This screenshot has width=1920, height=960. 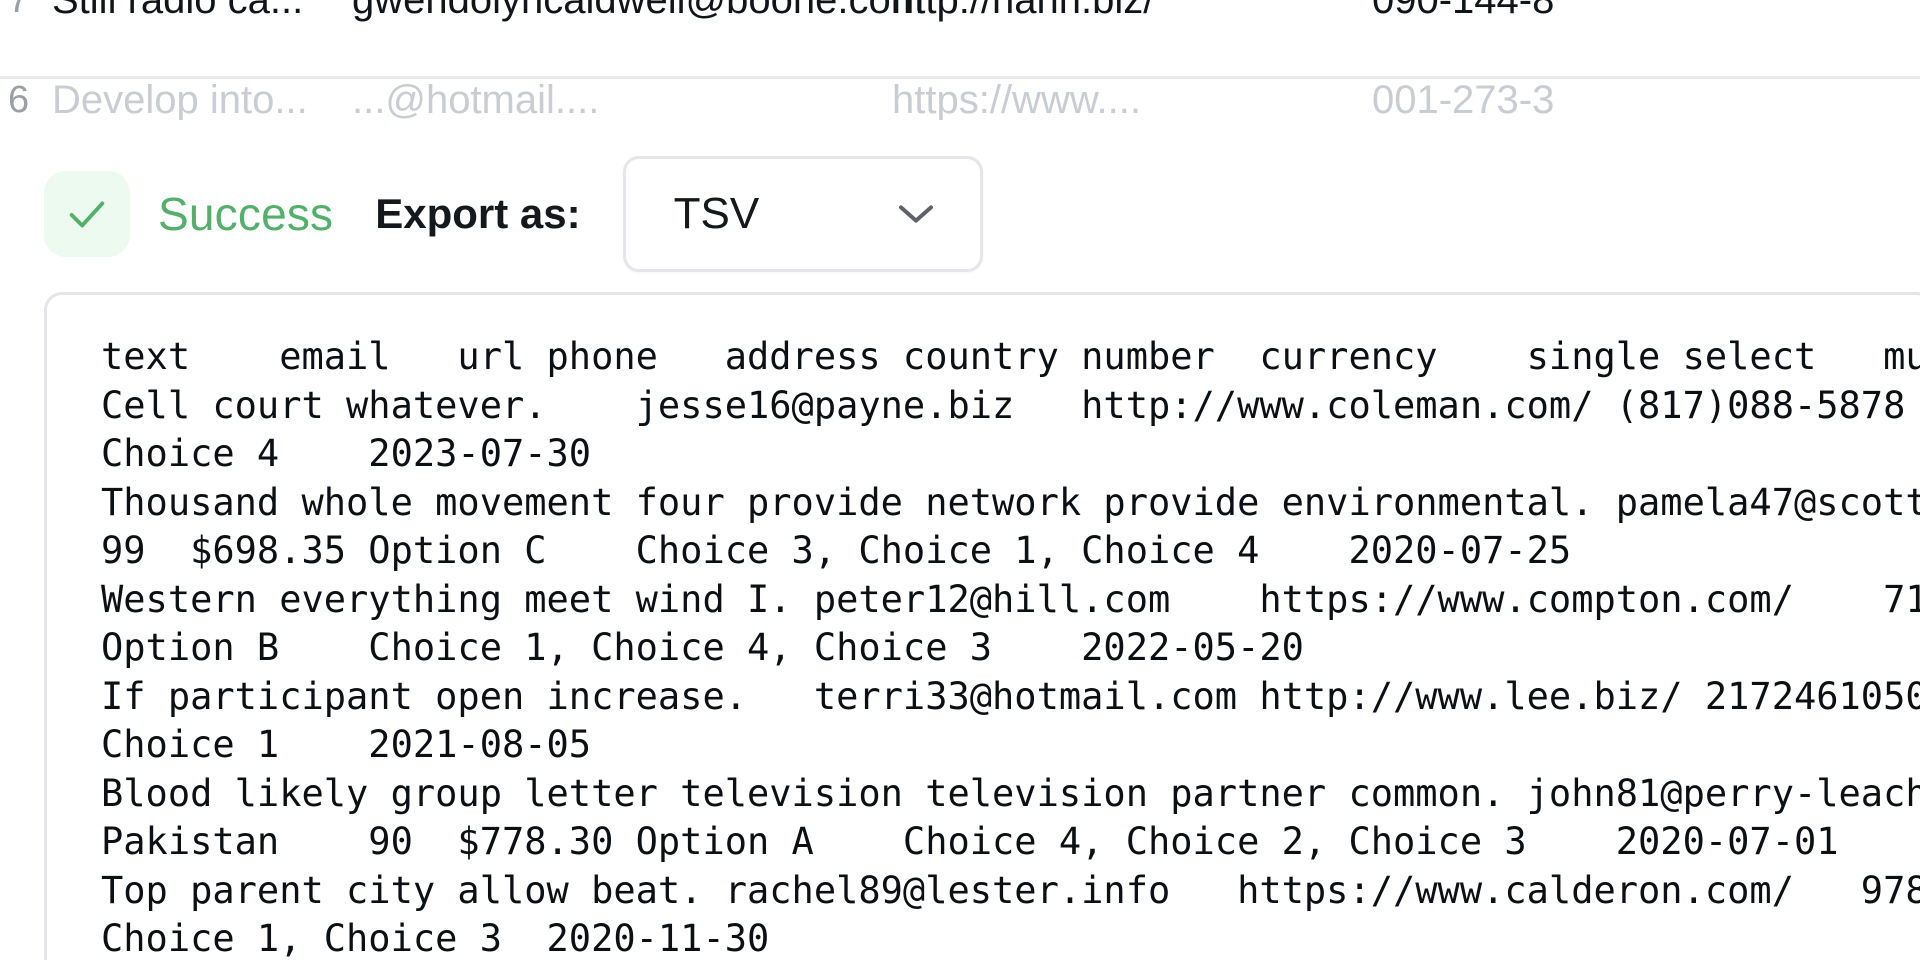 I want to click on export-toolbar: Success Export as: TSV, so click(x=513, y=214).